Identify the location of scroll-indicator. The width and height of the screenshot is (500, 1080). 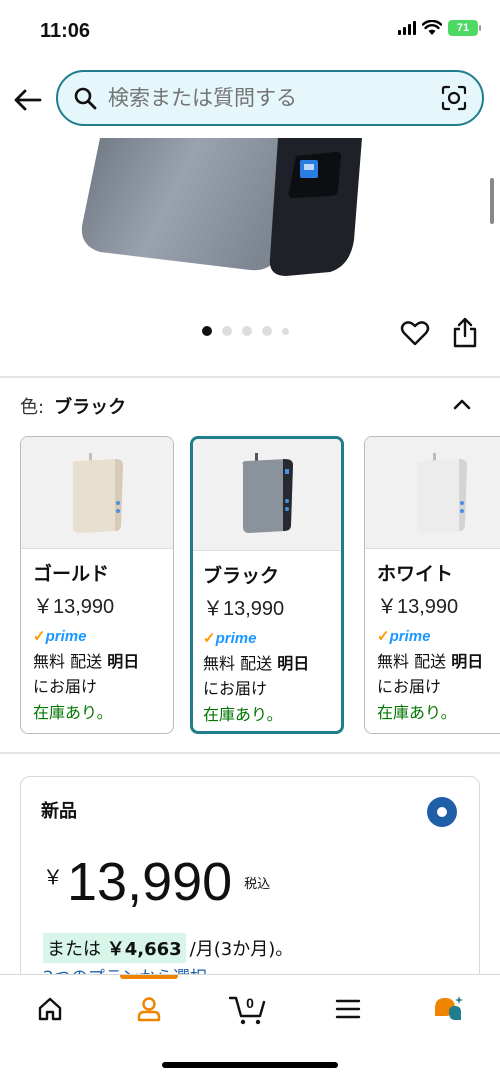
(492, 201).